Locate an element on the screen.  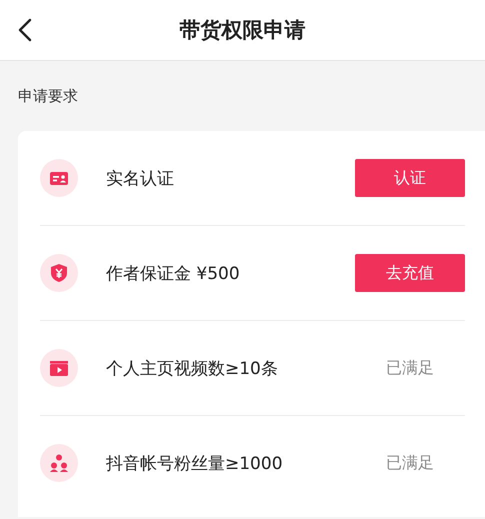
shield-icon is located at coordinates (59, 273).